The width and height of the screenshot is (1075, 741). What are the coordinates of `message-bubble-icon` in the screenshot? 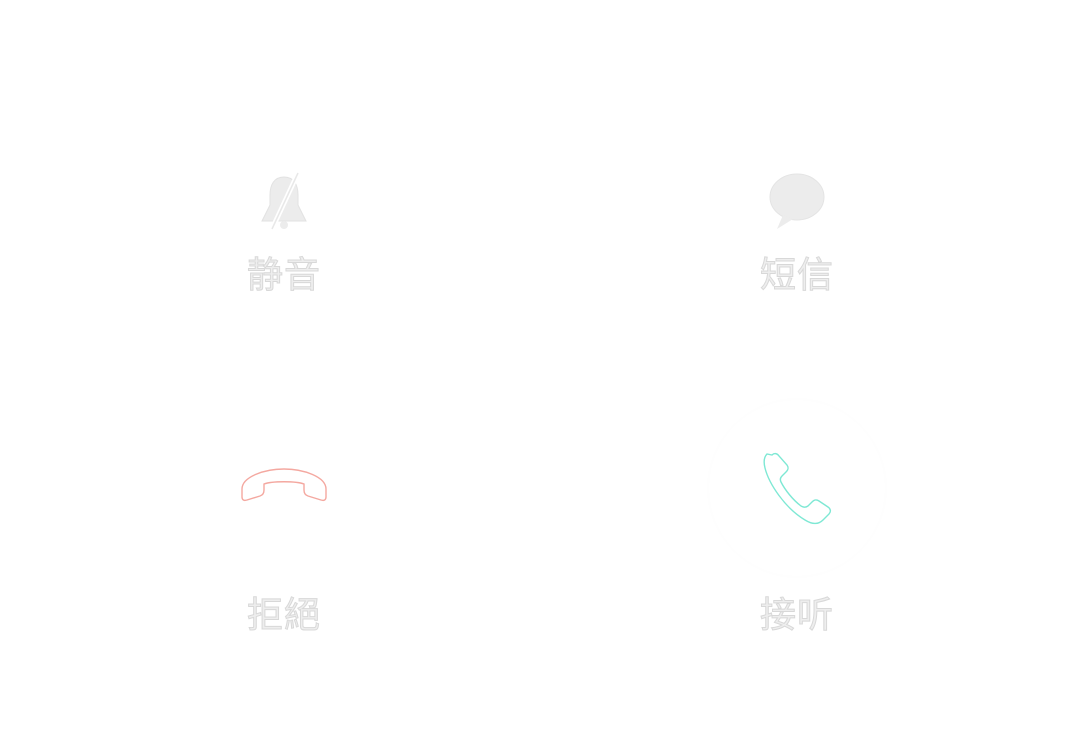 It's located at (797, 201).